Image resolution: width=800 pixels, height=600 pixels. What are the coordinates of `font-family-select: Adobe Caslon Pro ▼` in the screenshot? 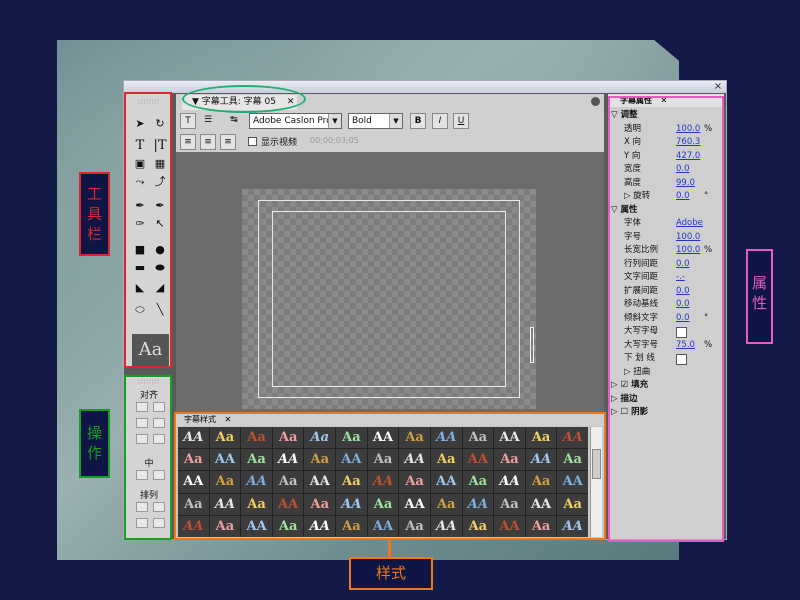 It's located at (295, 121).